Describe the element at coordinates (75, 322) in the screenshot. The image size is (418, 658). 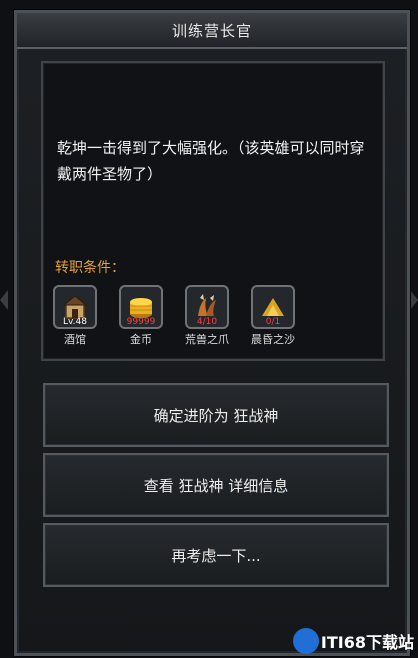
I see `requirement-badge: Lv.48` at that location.